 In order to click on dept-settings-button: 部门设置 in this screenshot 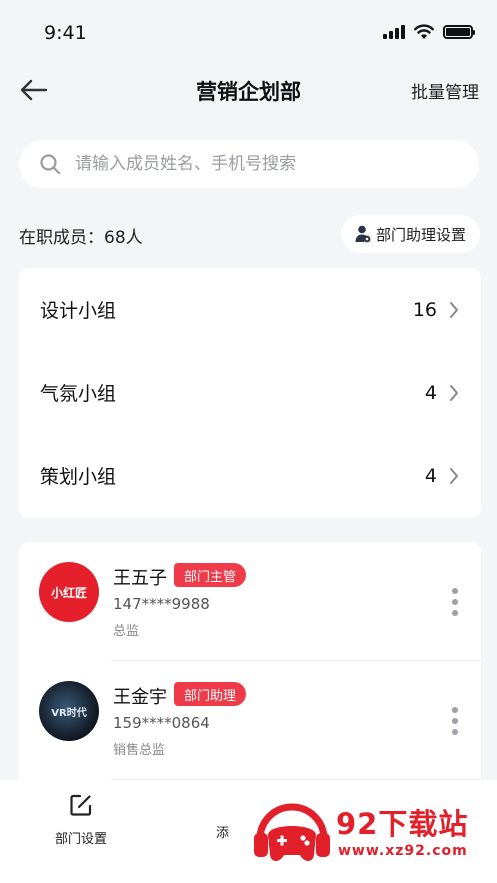, I will do `click(81, 819)`.